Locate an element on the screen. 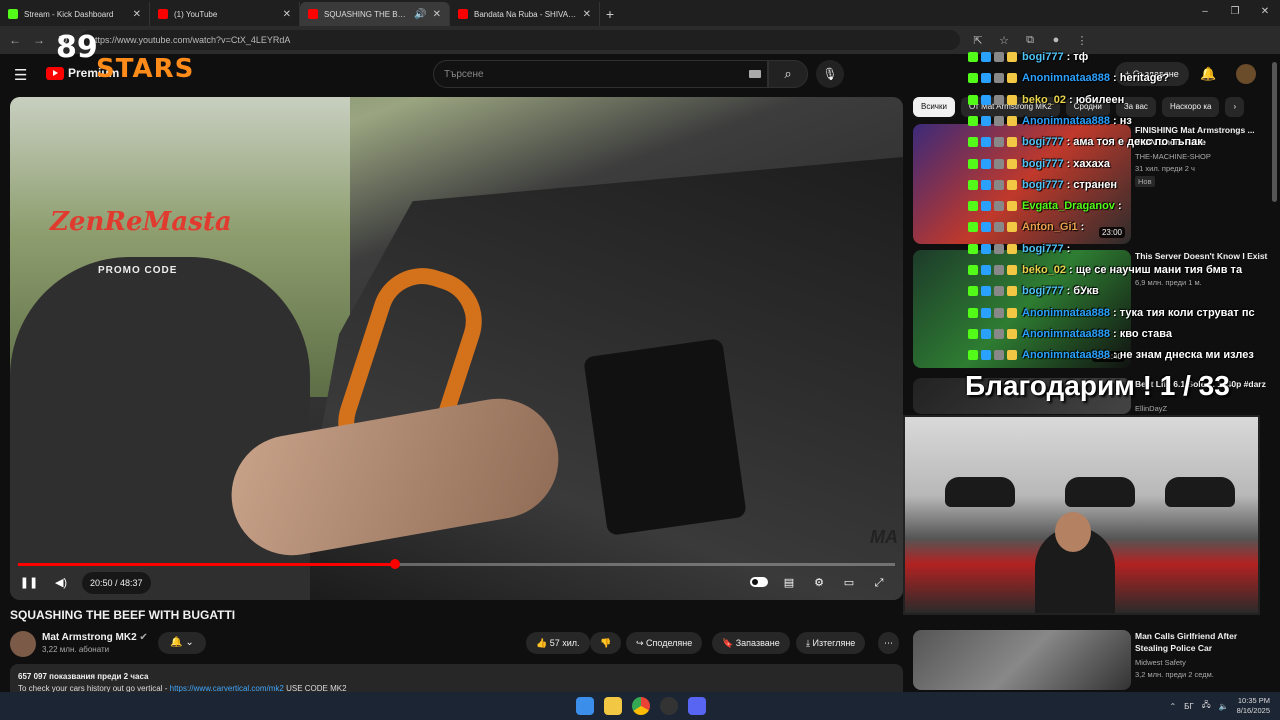 This screenshot has width=1280, height=720. menu-dots-icon: ⋮ is located at coordinates (1082, 40).